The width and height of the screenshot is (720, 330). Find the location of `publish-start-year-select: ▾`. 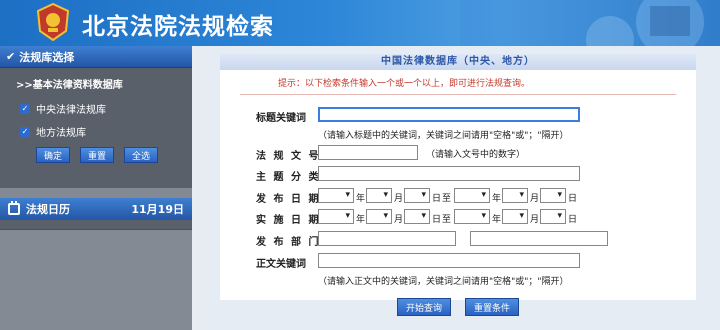

publish-start-year-select: ▾ is located at coordinates (336, 195).